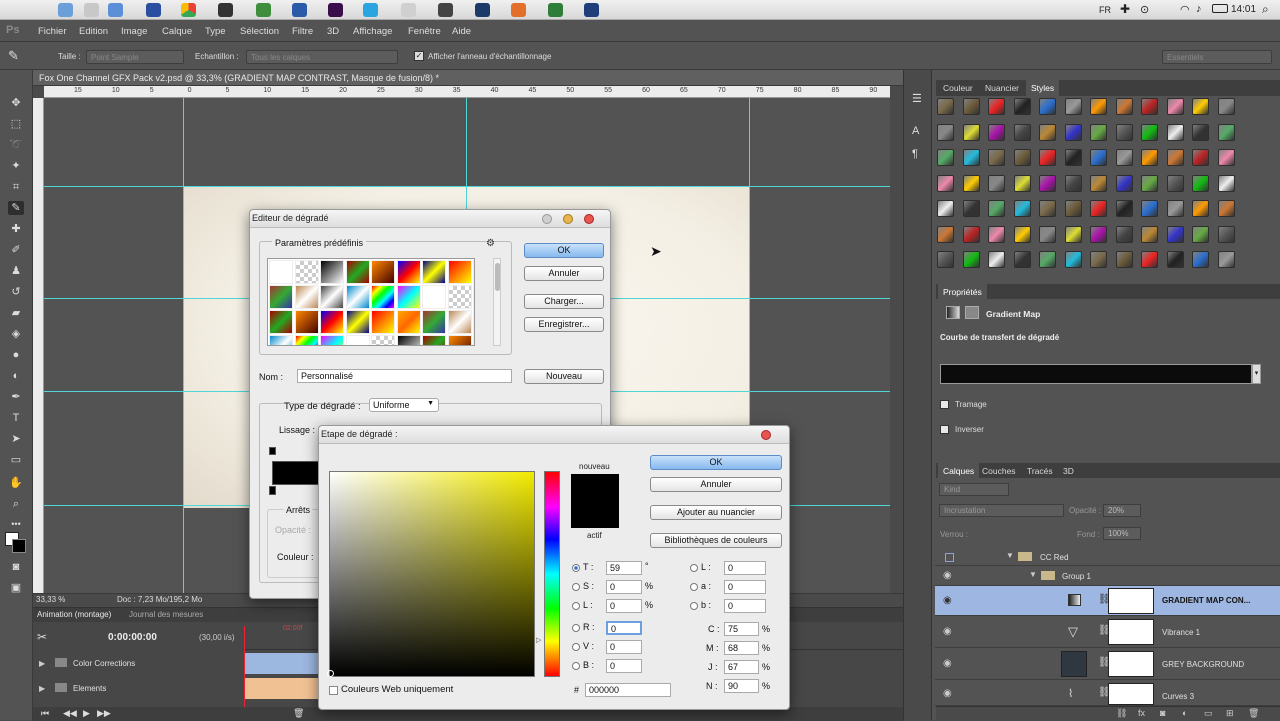 The width and height of the screenshot is (1280, 721). Describe the element at coordinates (1107, 693) in the screenshot. I see `layer-row: ◉ ⌇ ⛓ Curves 3` at that location.